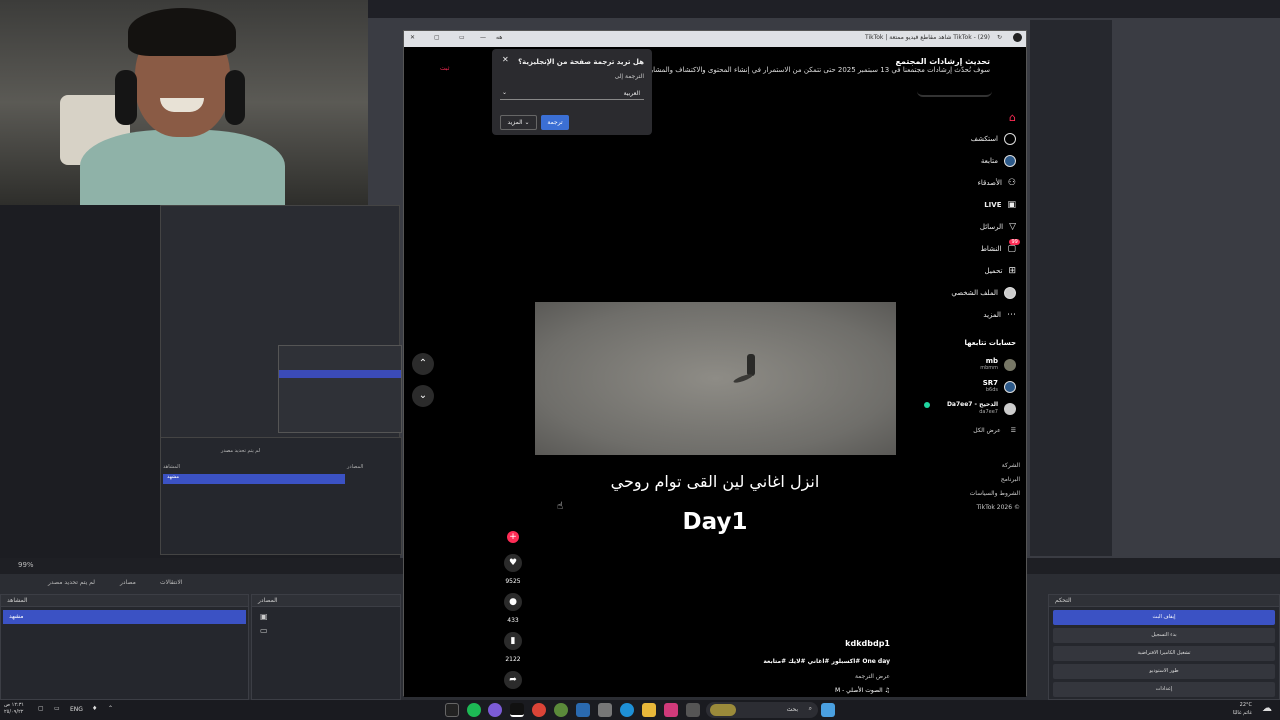  What do you see at coordinates (76, 709) in the screenshot?
I see `language-indicator: ENG` at bounding box center [76, 709].